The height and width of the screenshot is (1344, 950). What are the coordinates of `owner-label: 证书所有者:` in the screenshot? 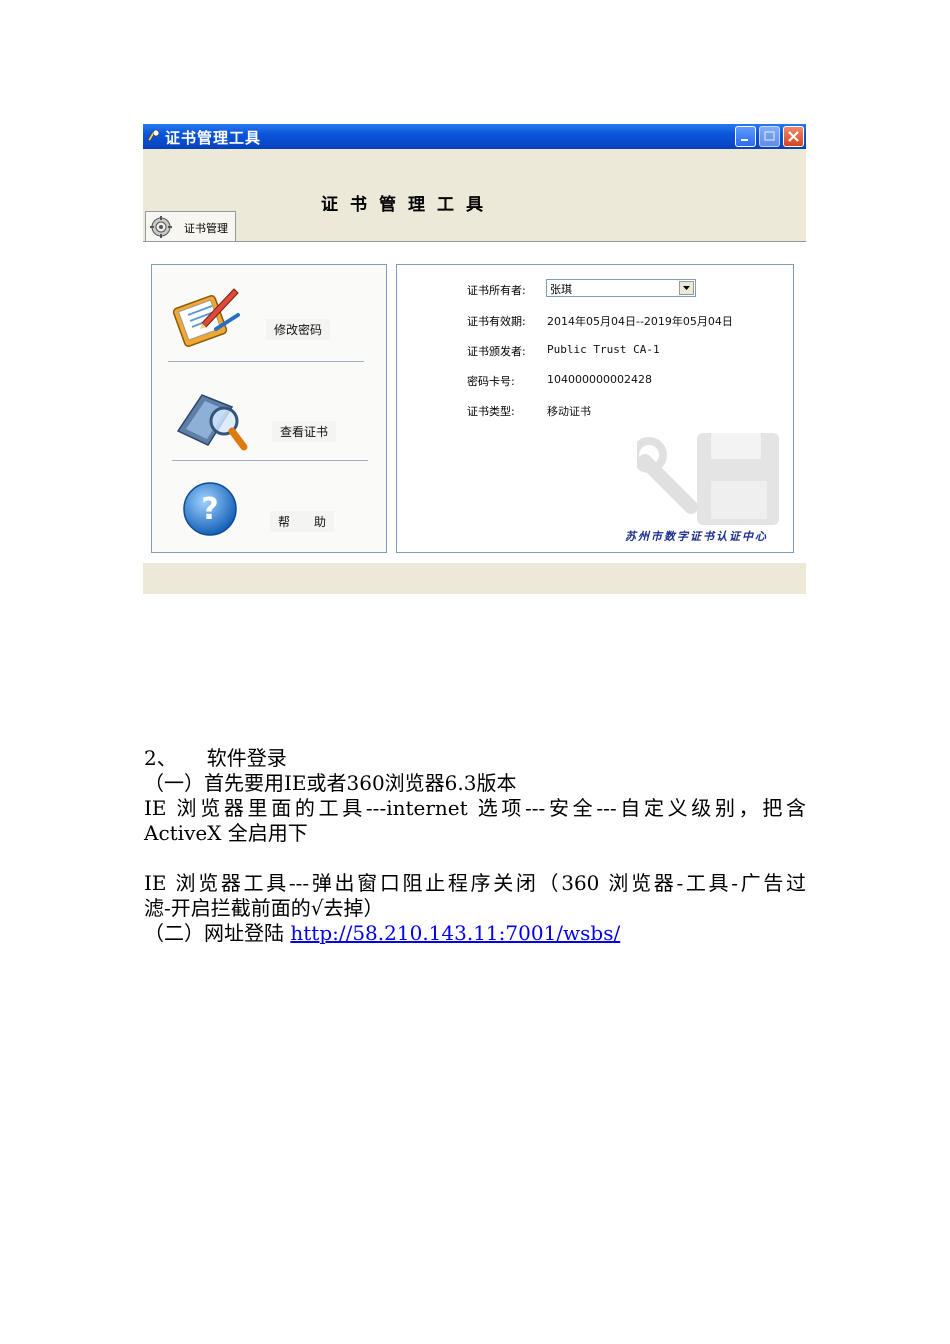 It's located at (496, 290).